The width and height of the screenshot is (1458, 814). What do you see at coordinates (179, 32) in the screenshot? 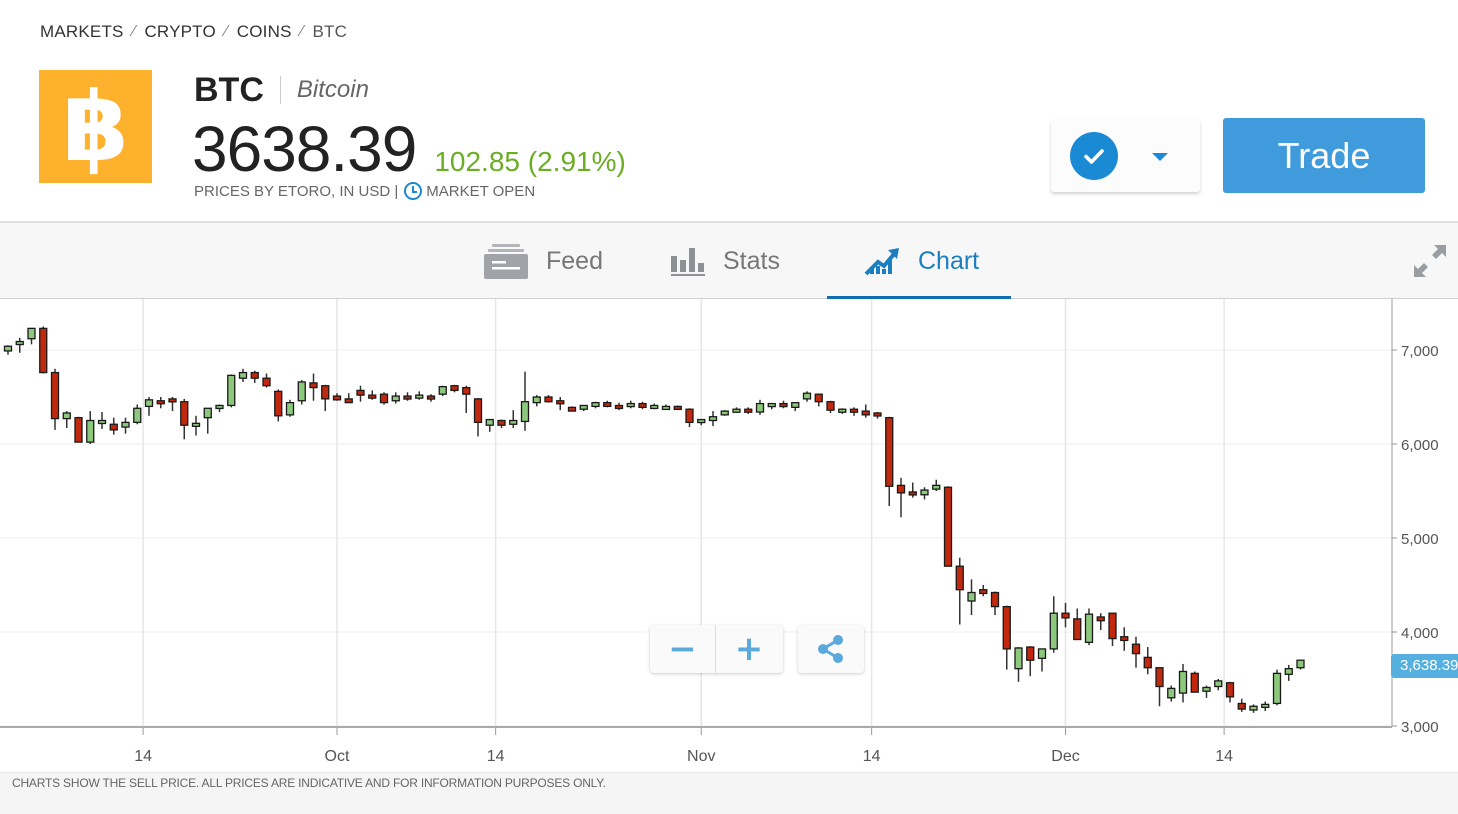
I see `breadcrumb-crypto: CRYPTO` at bounding box center [179, 32].